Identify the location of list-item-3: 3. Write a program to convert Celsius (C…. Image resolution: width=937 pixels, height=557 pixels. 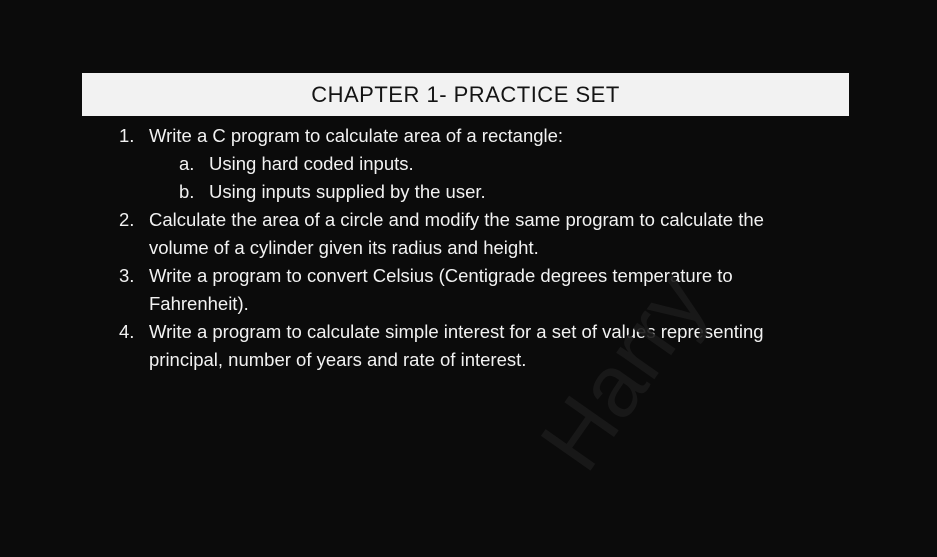
(468, 276).